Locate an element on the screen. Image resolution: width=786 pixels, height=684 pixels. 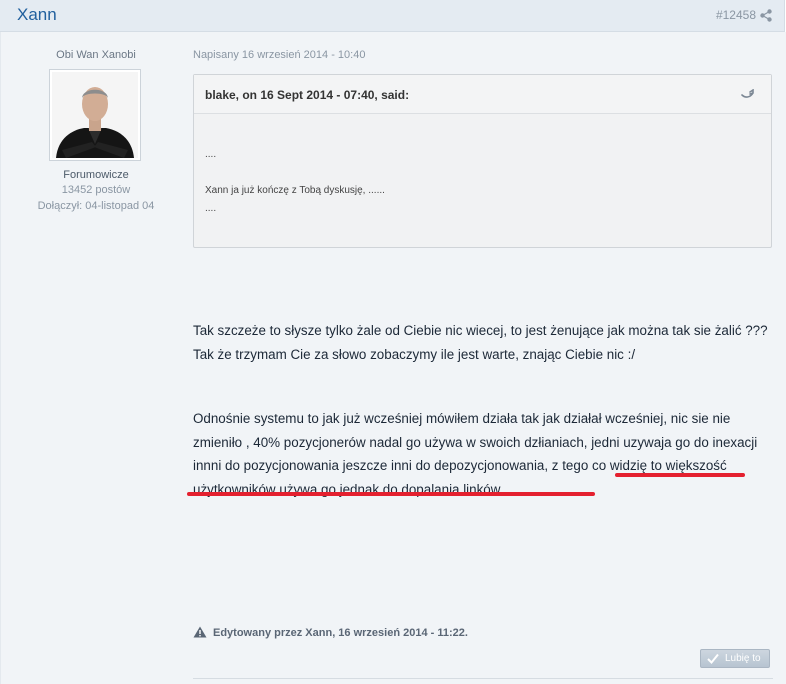
post-count: 13452 postów is located at coordinates (96, 190).